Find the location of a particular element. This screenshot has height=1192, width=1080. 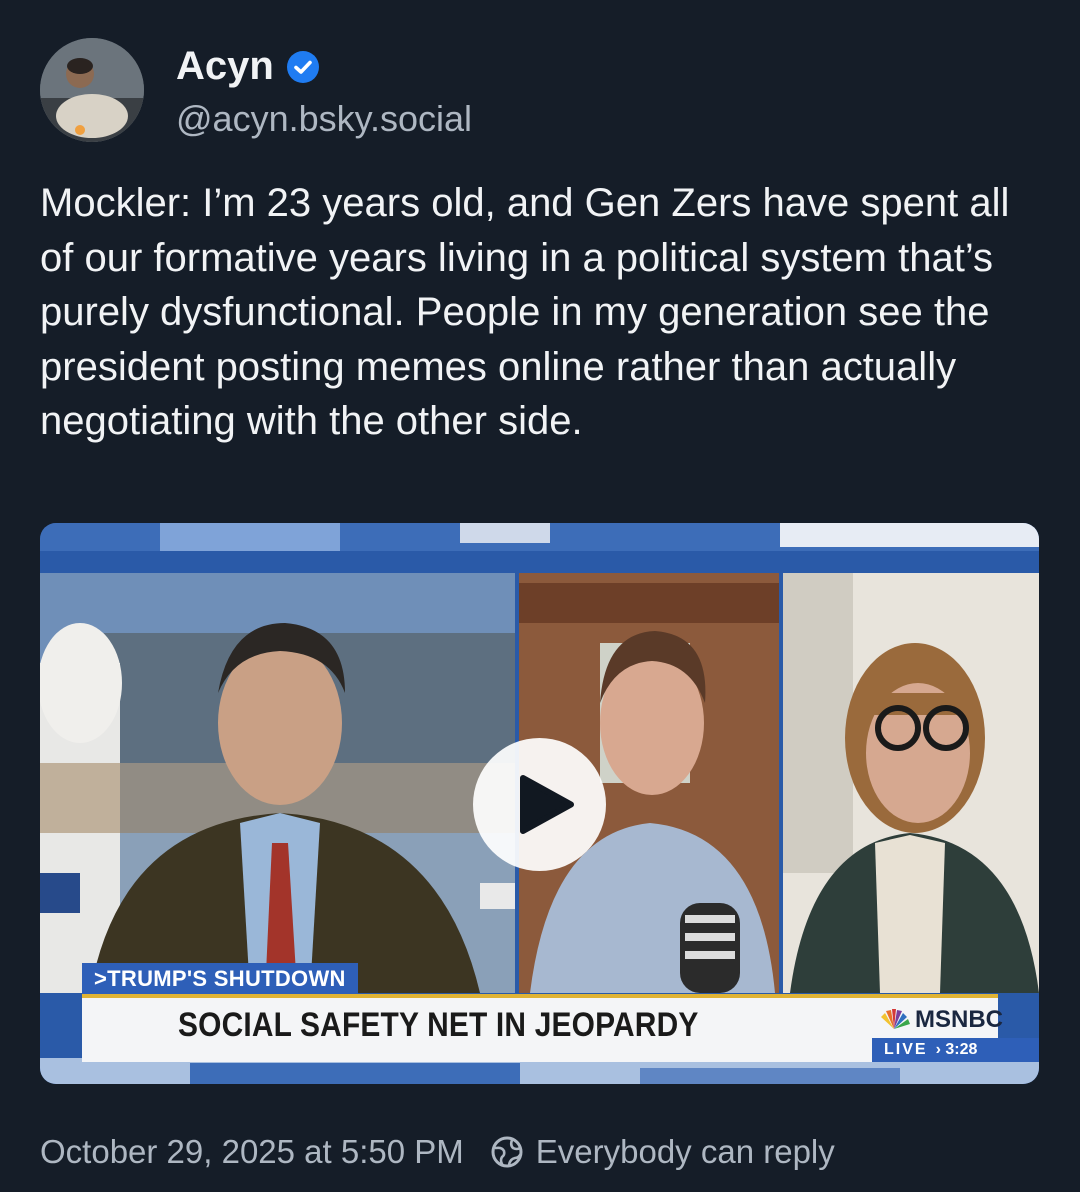

video-tag: >TRUMP'S SHUTDOWN is located at coordinates (220, 979).